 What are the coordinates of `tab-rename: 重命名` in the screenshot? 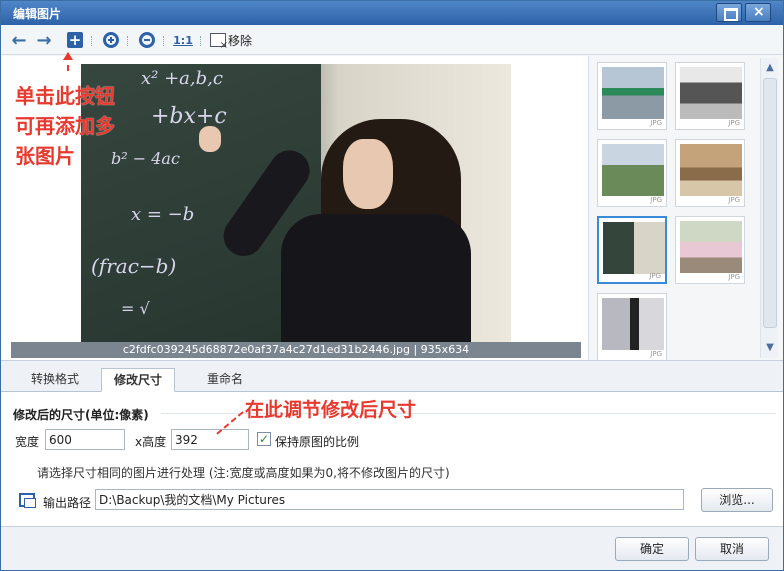 It's located at (225, 380).